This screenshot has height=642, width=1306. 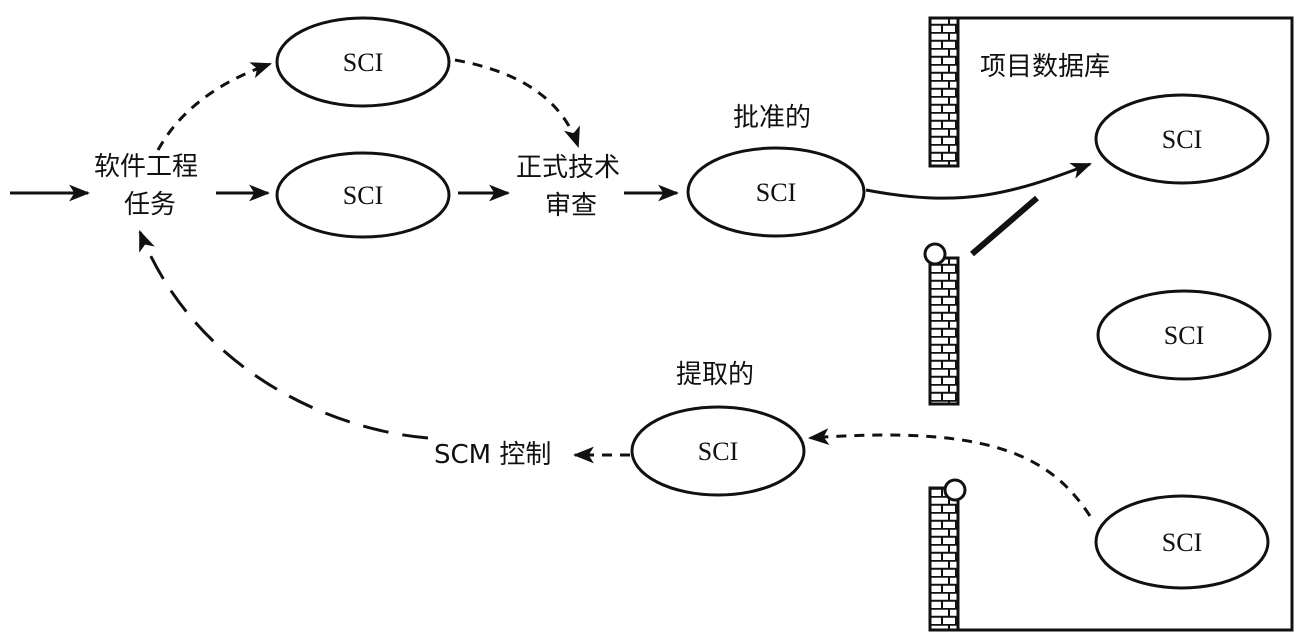 I want to click on database-wall-bottom, so click(x=944, y=559).